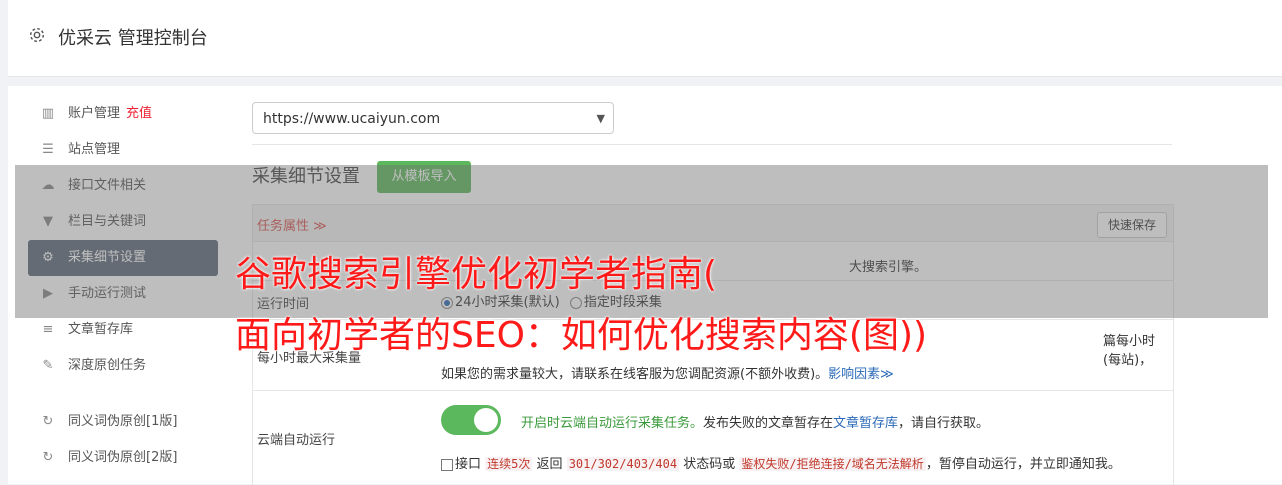 This screenshot has height=485, width=1282. Describe the element at coordinates (471, 420) in the screenshot. I see `cloud-run-toggle` at that location.